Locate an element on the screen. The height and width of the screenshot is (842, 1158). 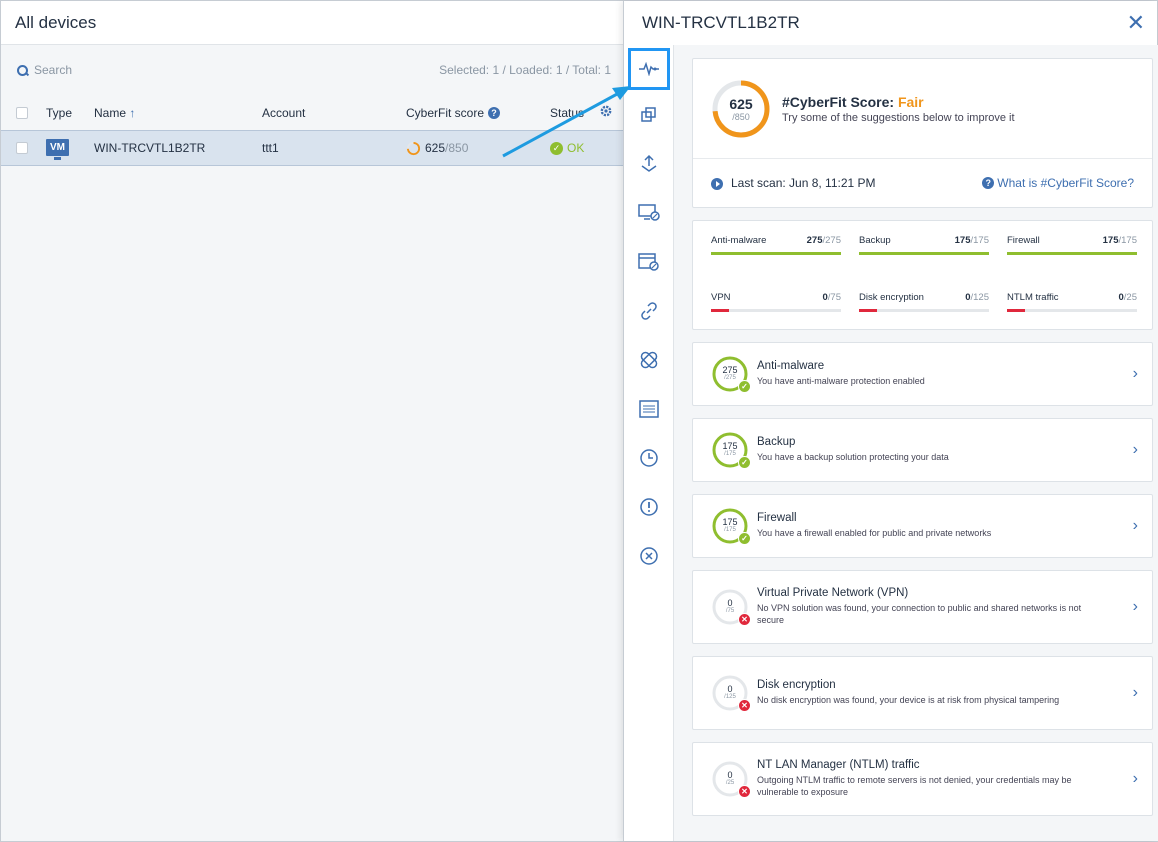
column-name: Name ↑ is located at coordinates (114, 113).